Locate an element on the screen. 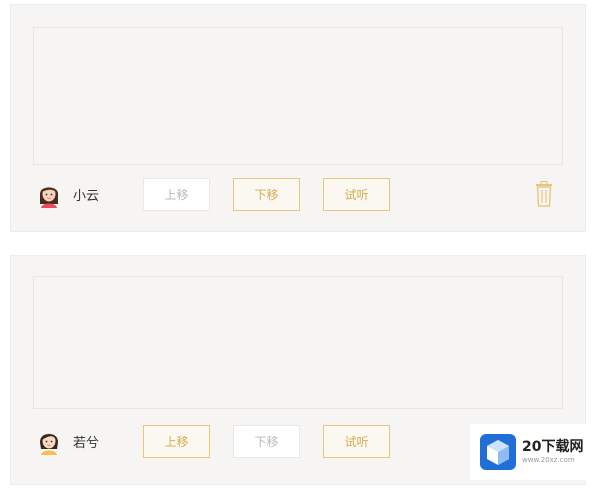 Image resolution: width=596 pixels, height=489 pixels. speaker-name: 若兮 is located at coordinates (86, 443).